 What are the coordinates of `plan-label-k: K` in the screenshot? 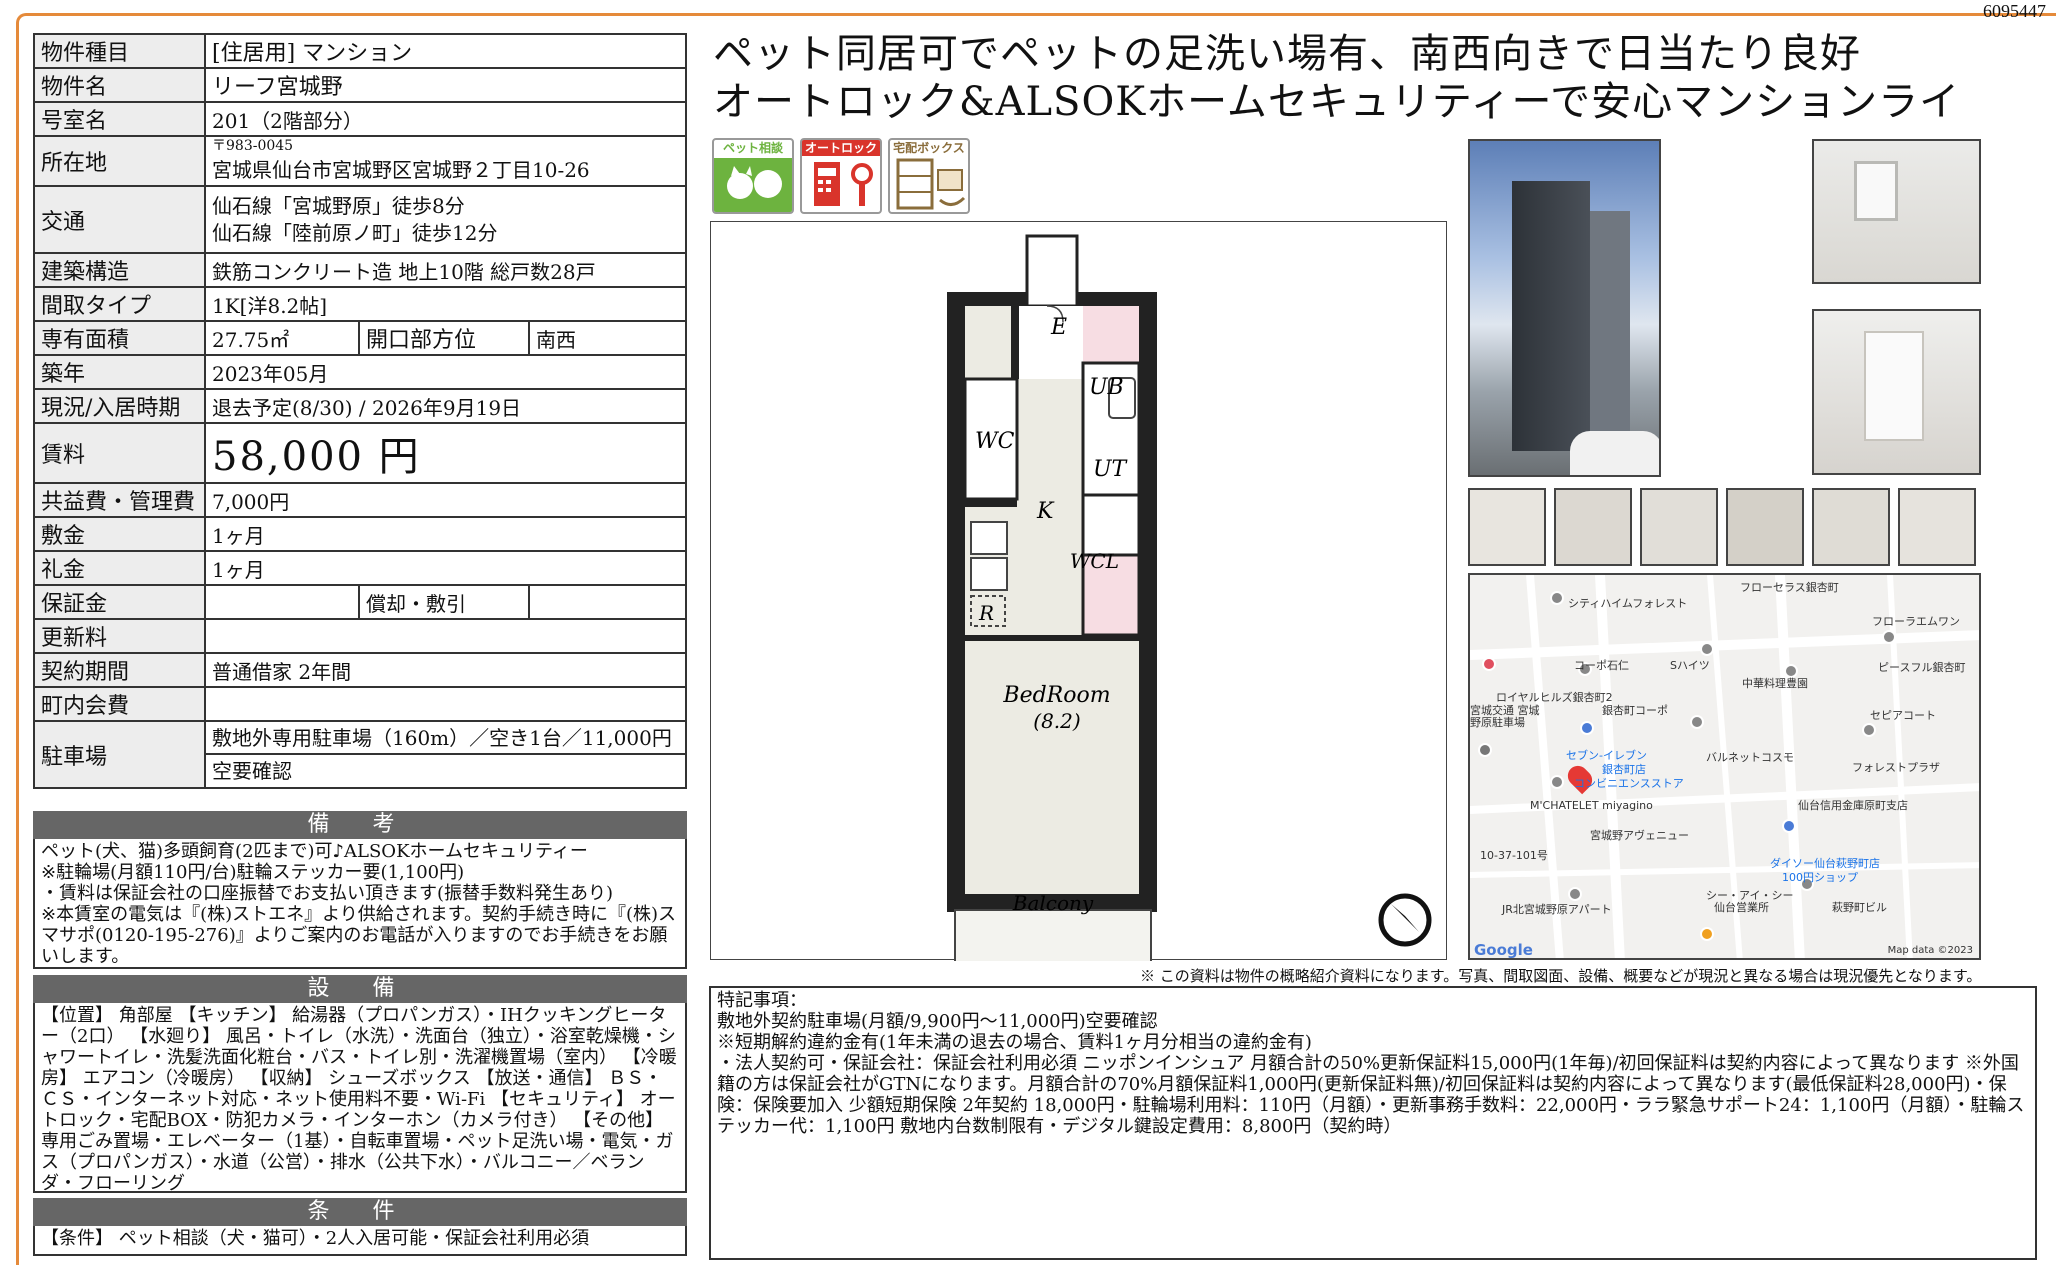 It's located at (1045, 511).